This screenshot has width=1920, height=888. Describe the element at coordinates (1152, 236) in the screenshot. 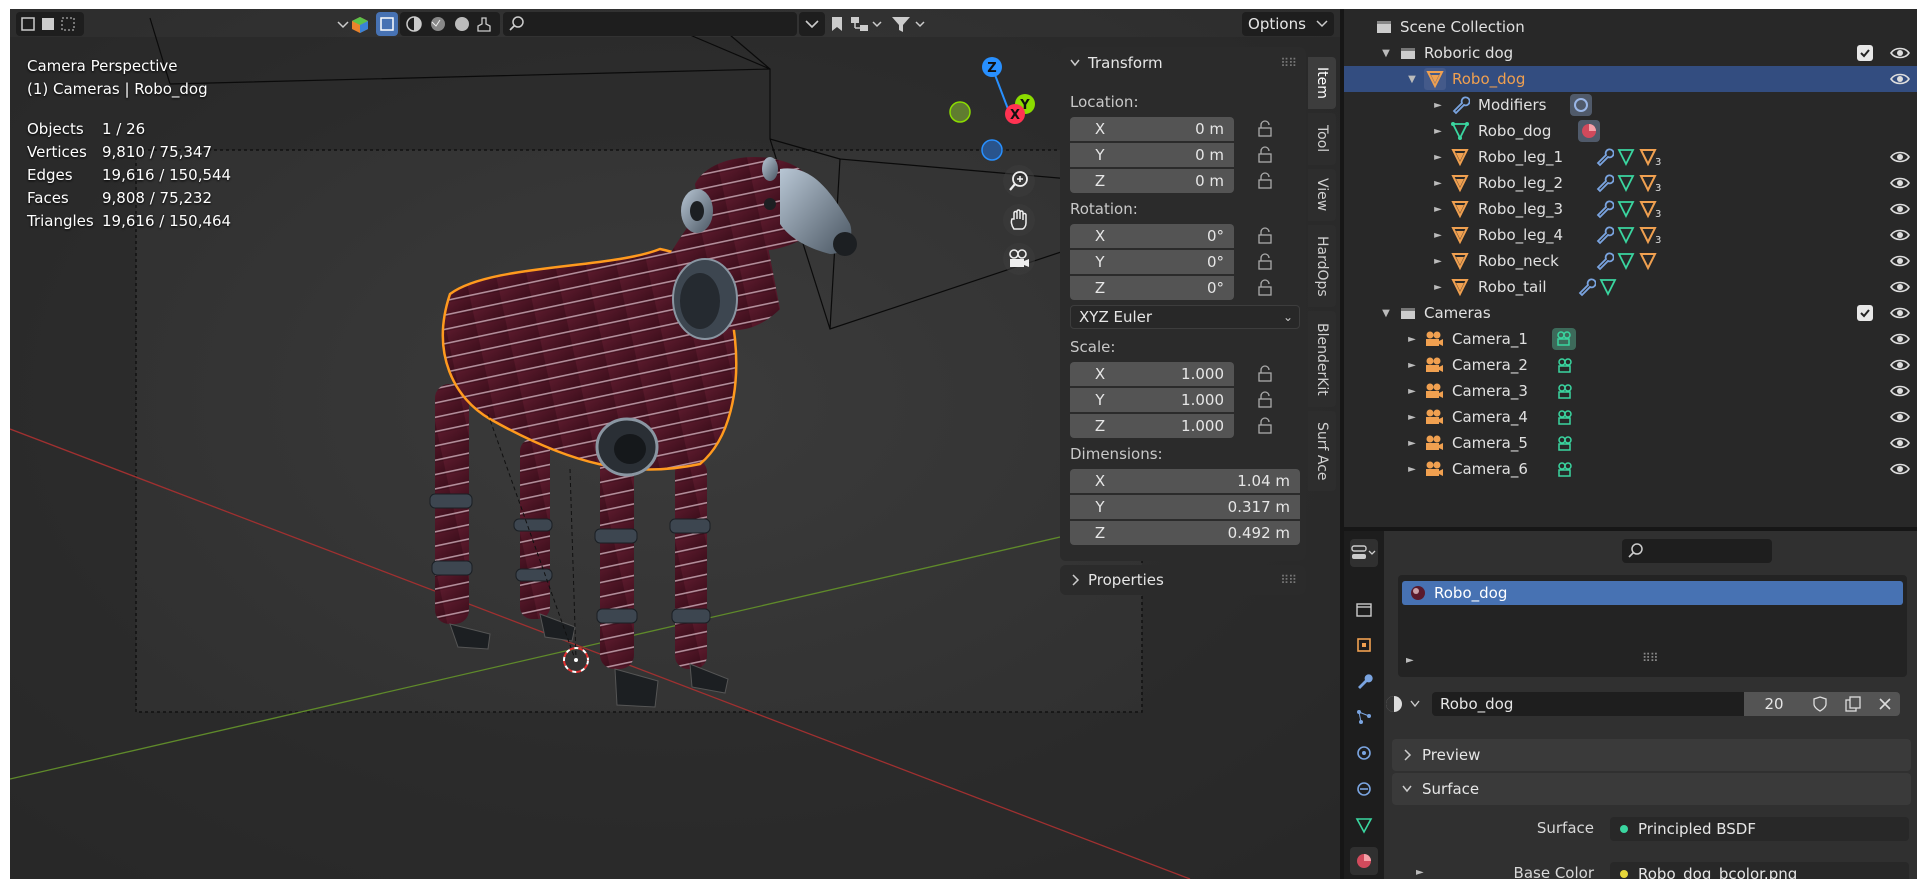

I see `rotation-x-field: X 0°` at that location.